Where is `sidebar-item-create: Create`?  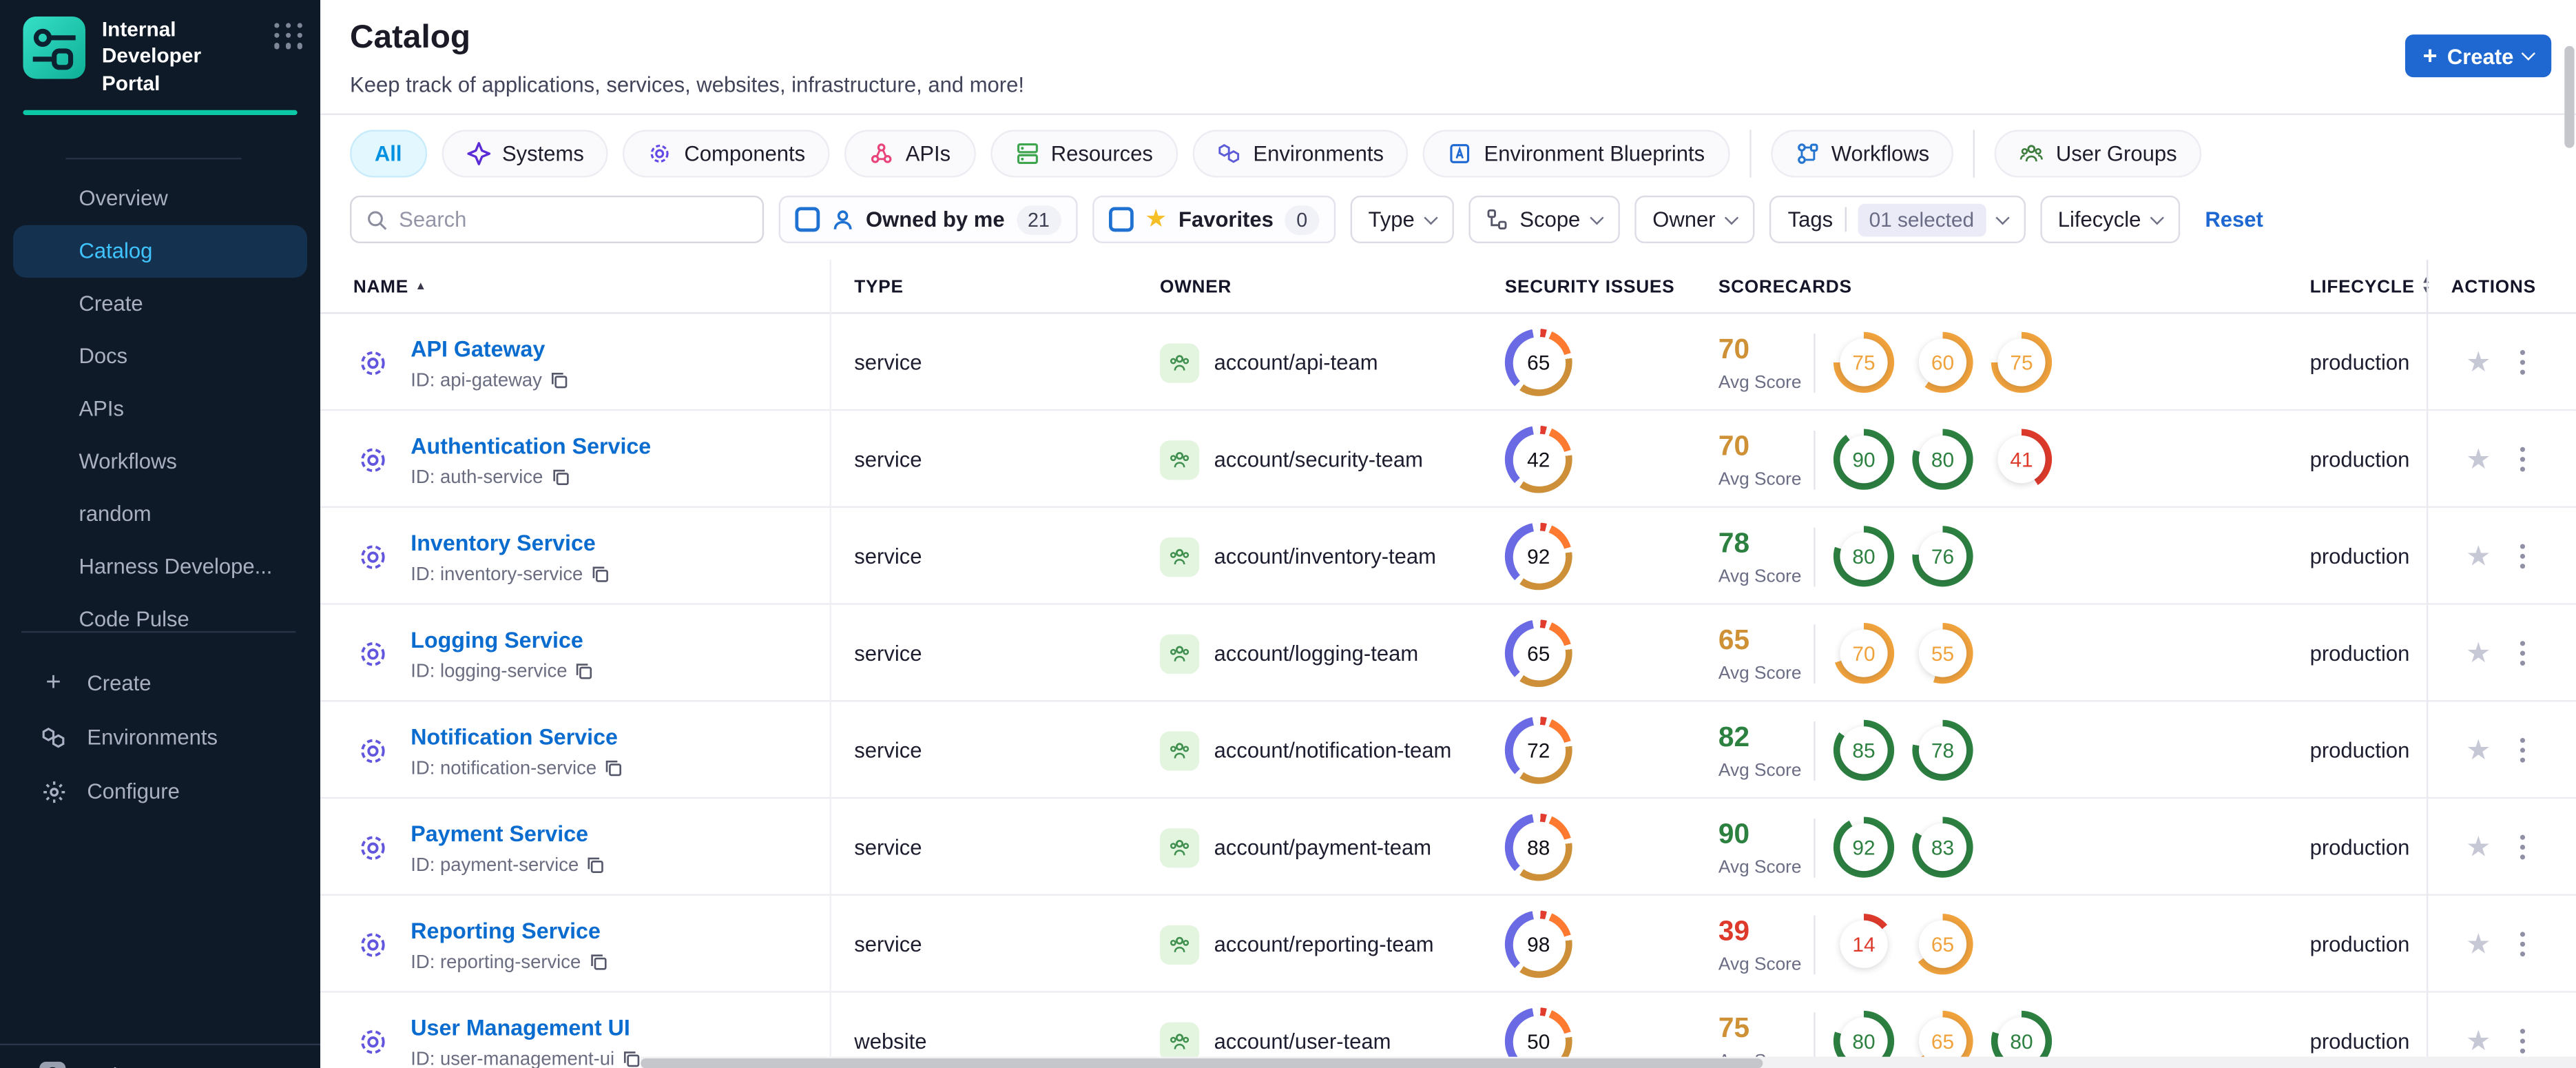 sidebar-item-create: Create is located at coordinates (160, 304).